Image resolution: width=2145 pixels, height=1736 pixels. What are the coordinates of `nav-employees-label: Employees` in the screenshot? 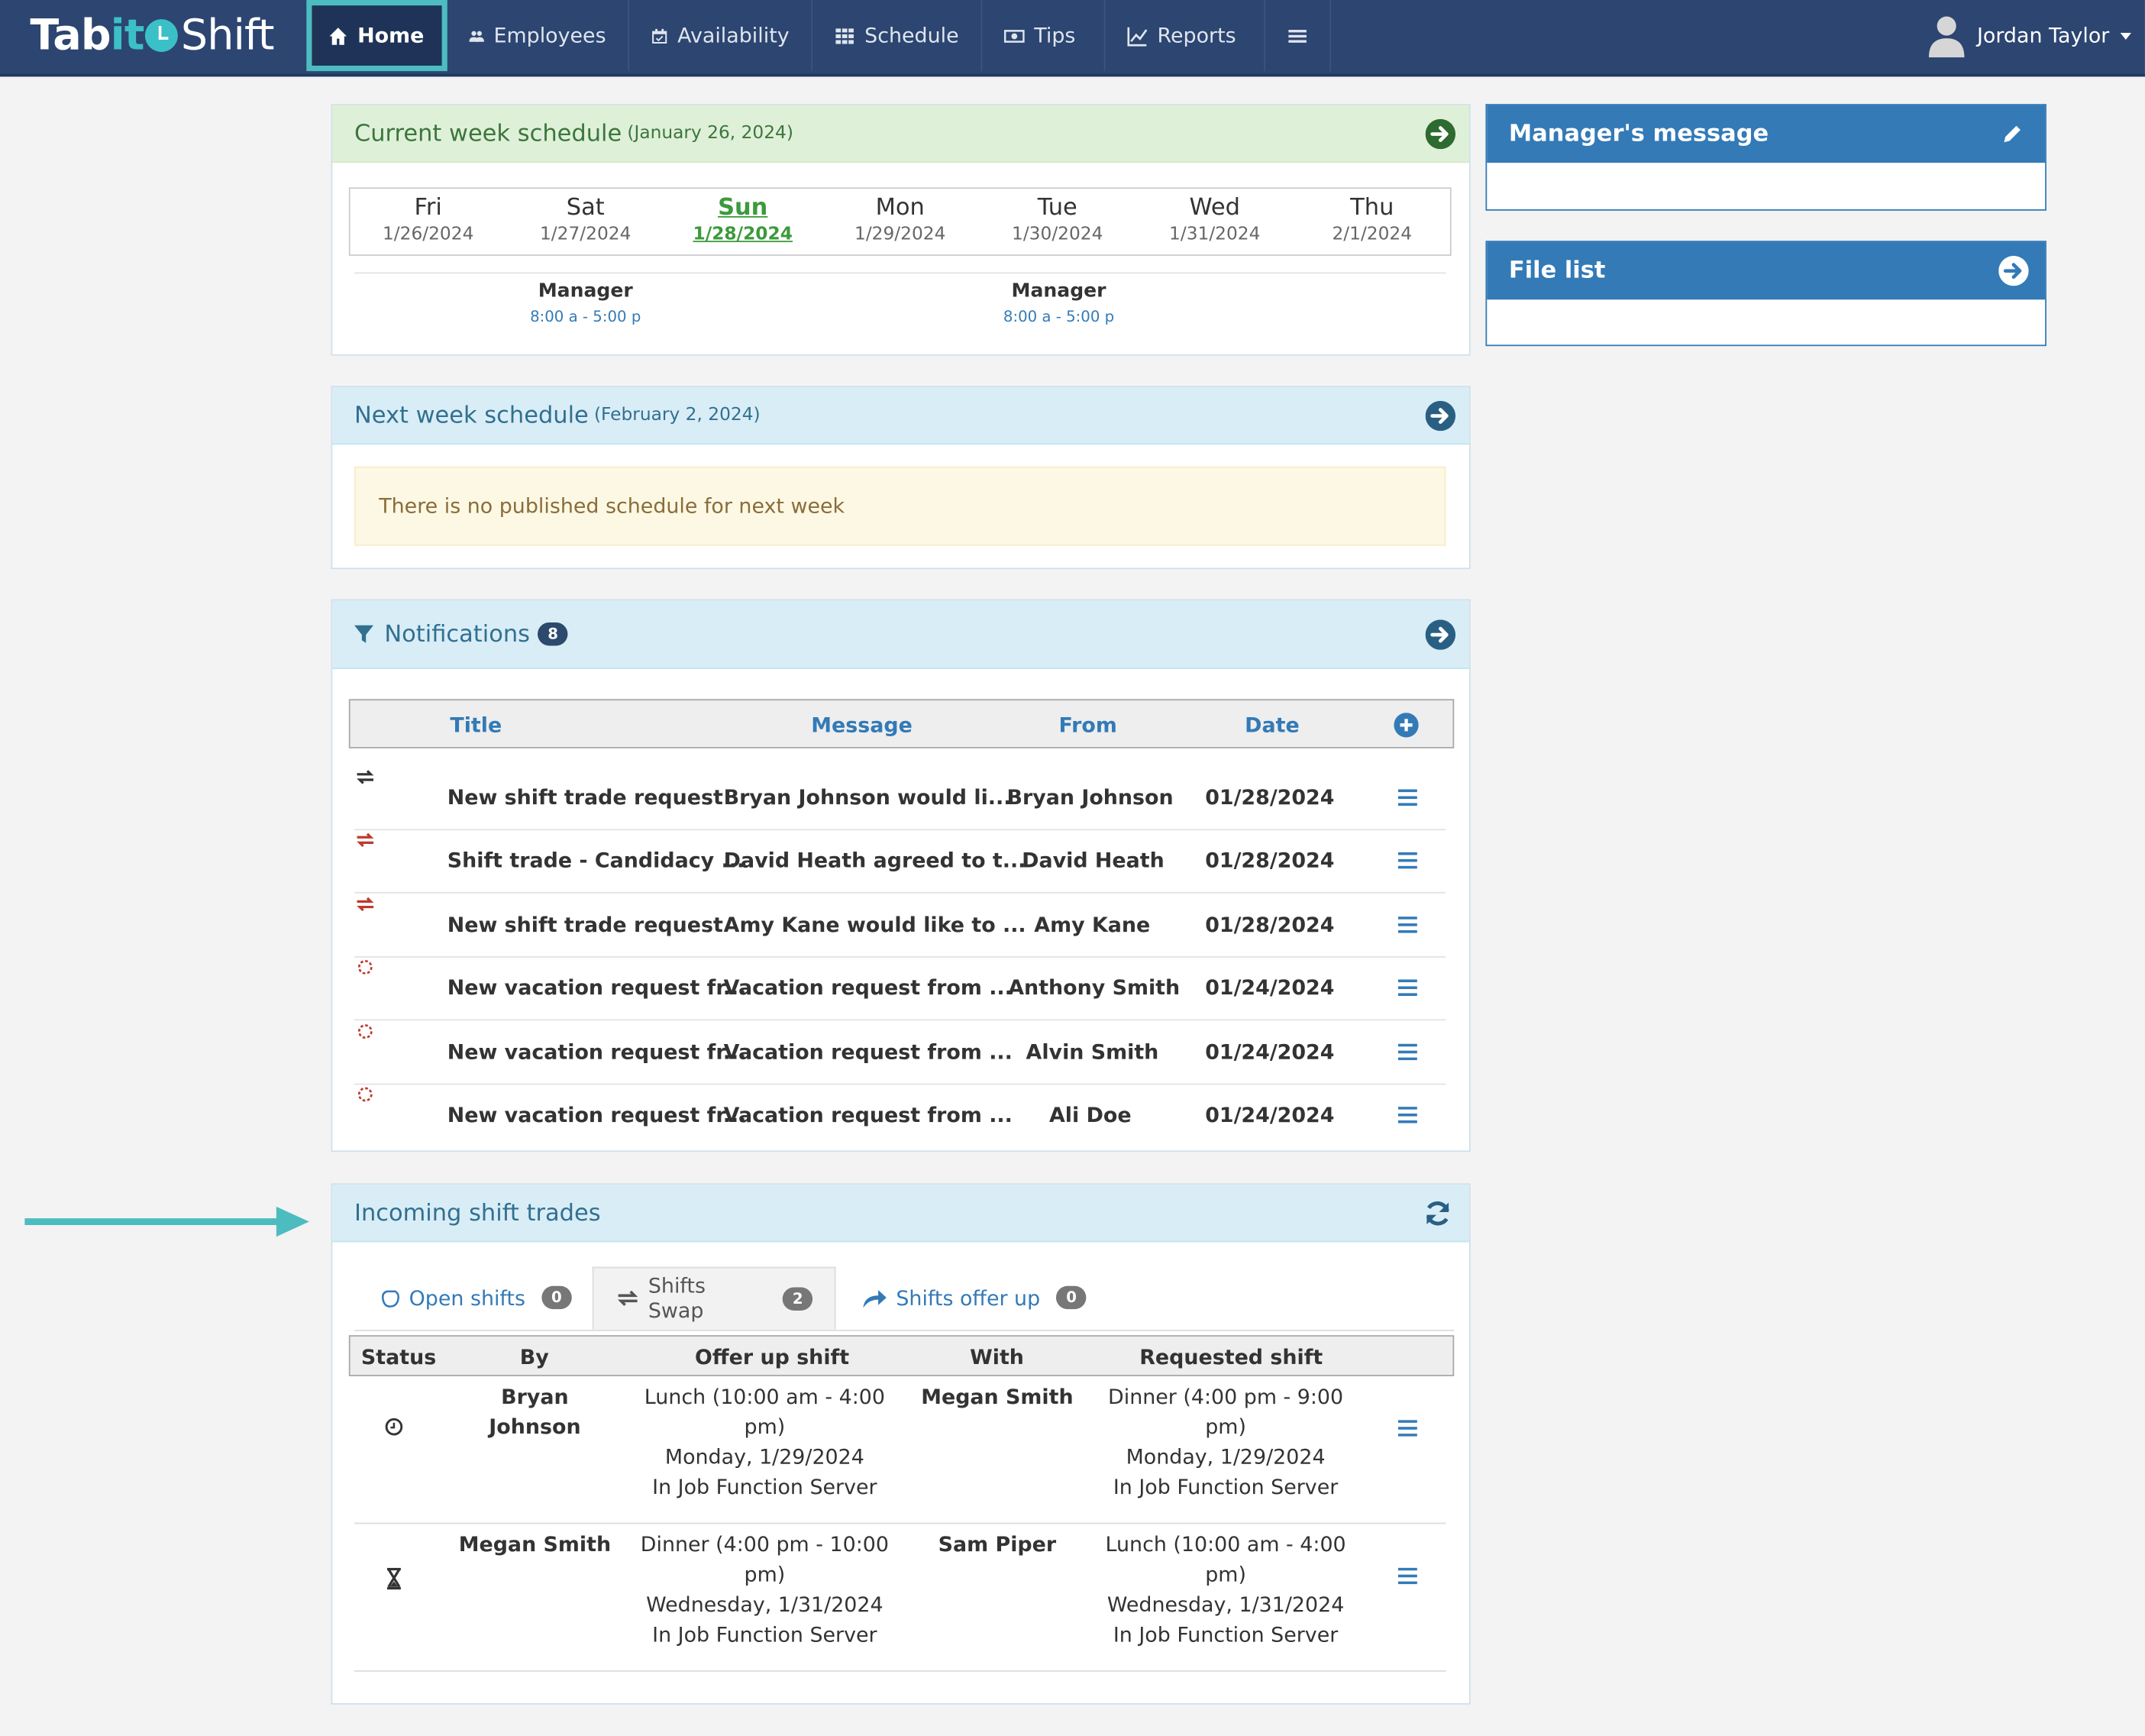 It's located at (549, 36).